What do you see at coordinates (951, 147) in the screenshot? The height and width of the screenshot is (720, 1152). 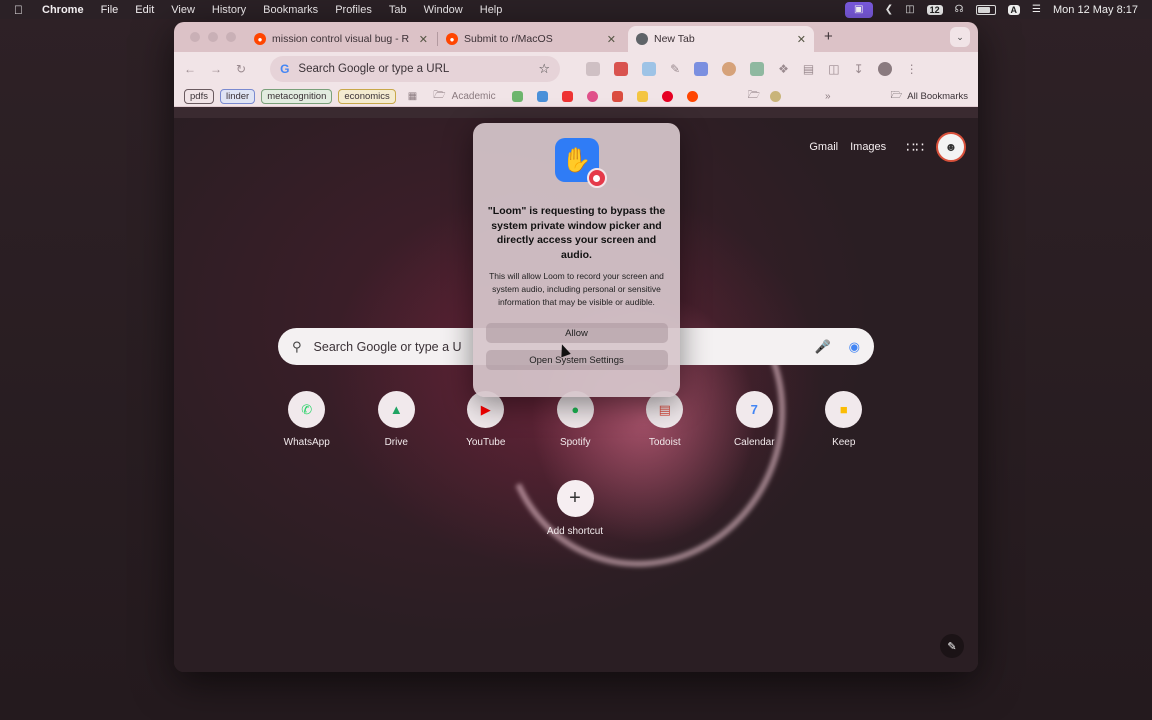 I see `avatar: ☻` at bounding box center [951, 147].